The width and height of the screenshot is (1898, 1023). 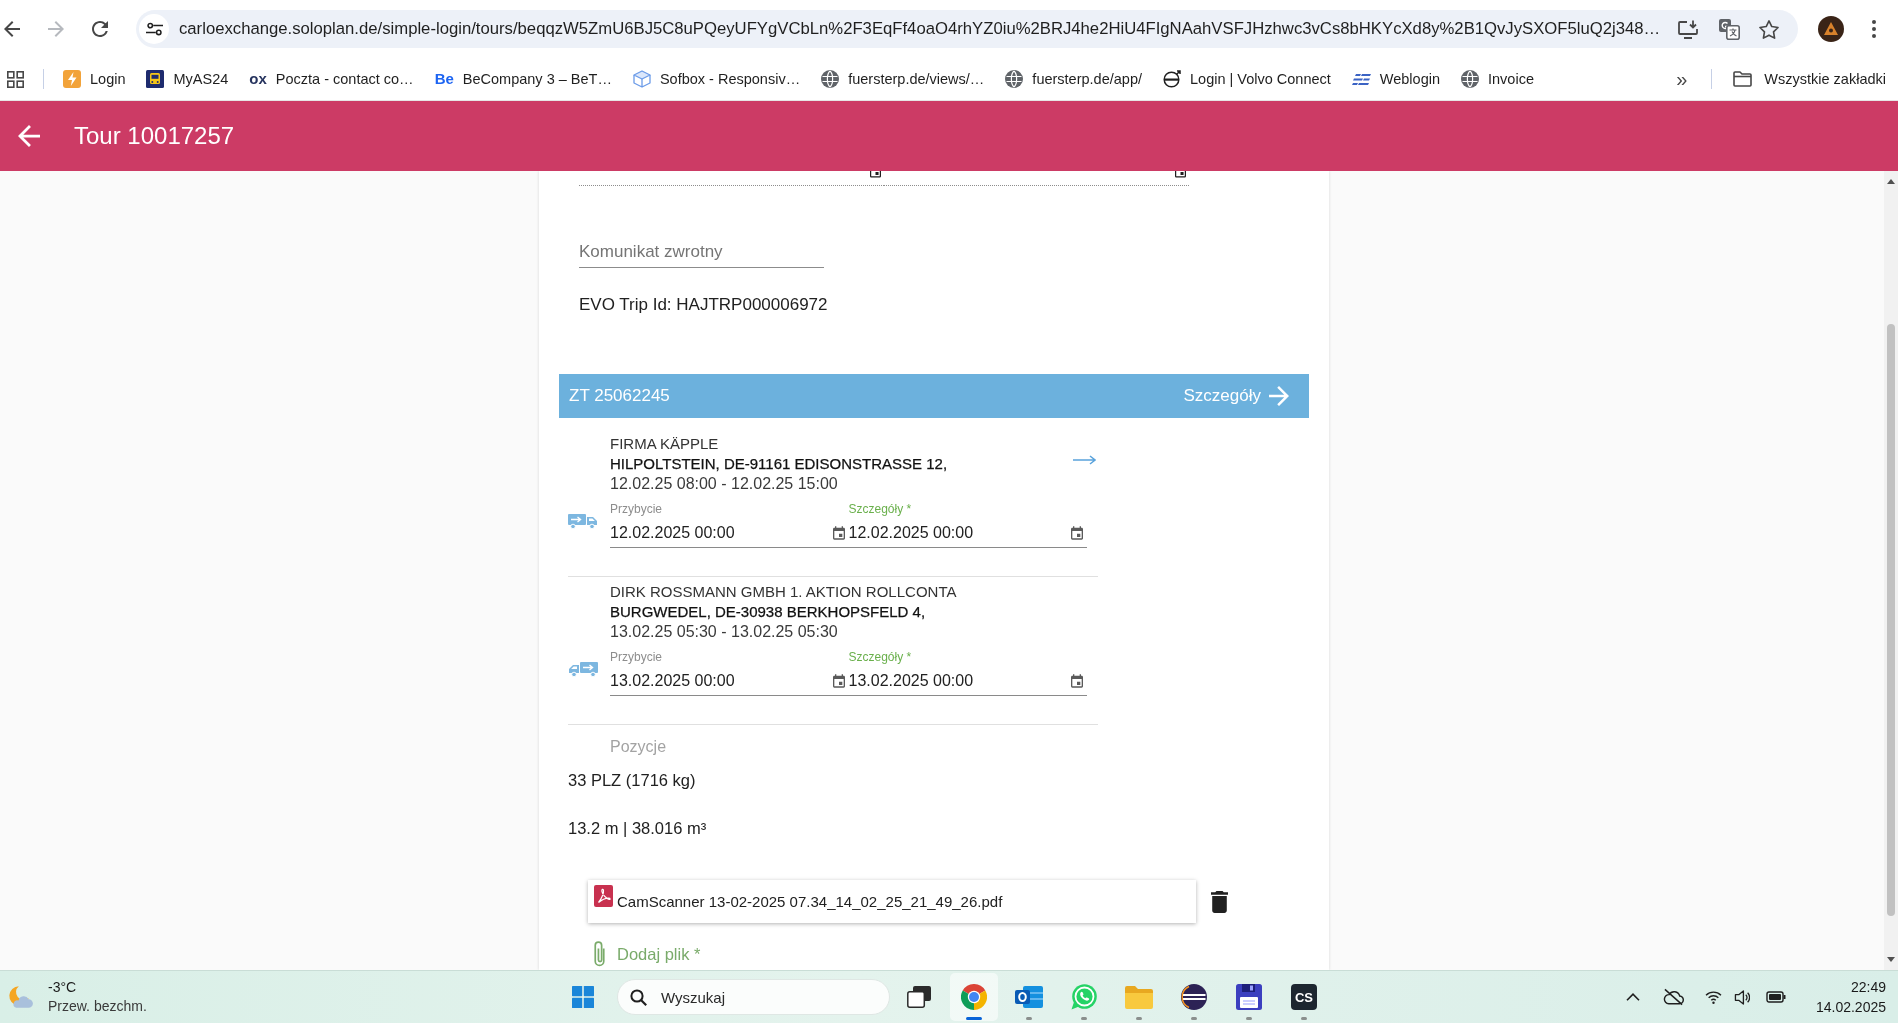 What do you see at coordinates (974, 997) in the screenshot?
I see `browser-icon` at bounding box center [974, 997].